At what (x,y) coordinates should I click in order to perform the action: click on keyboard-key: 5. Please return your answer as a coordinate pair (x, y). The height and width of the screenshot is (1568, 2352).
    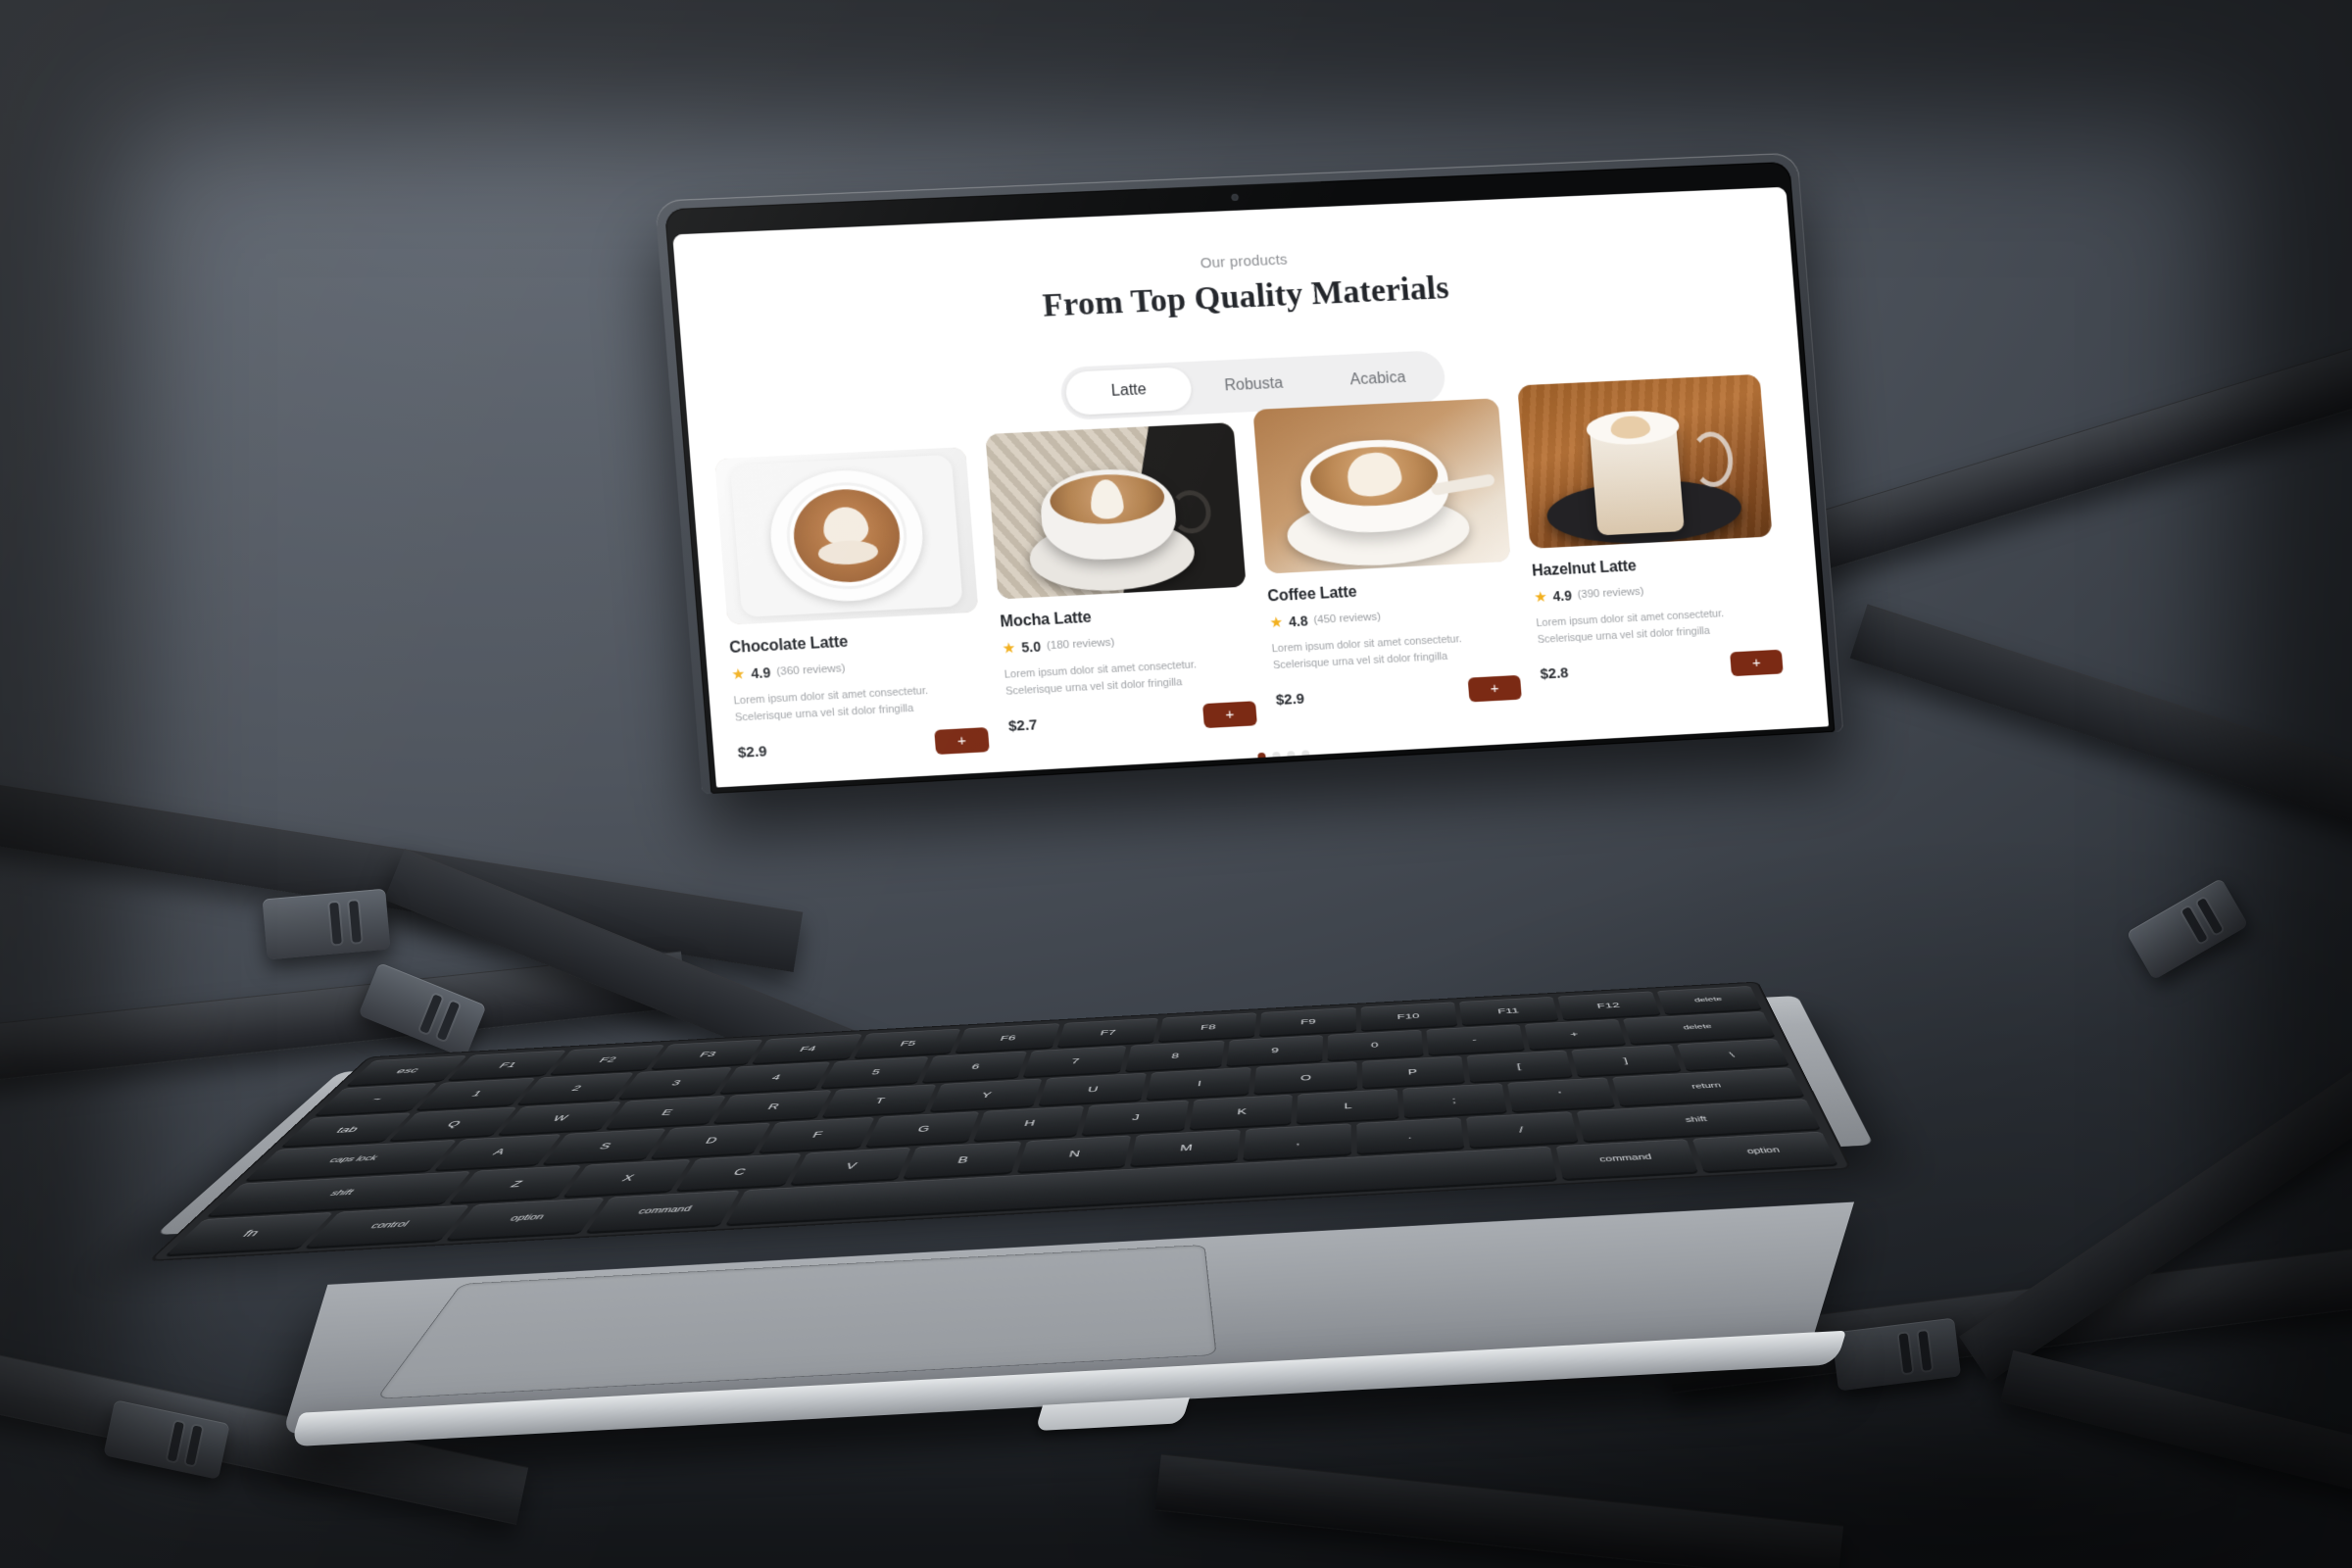
    Looking at the image, I should click on (875, 1072).